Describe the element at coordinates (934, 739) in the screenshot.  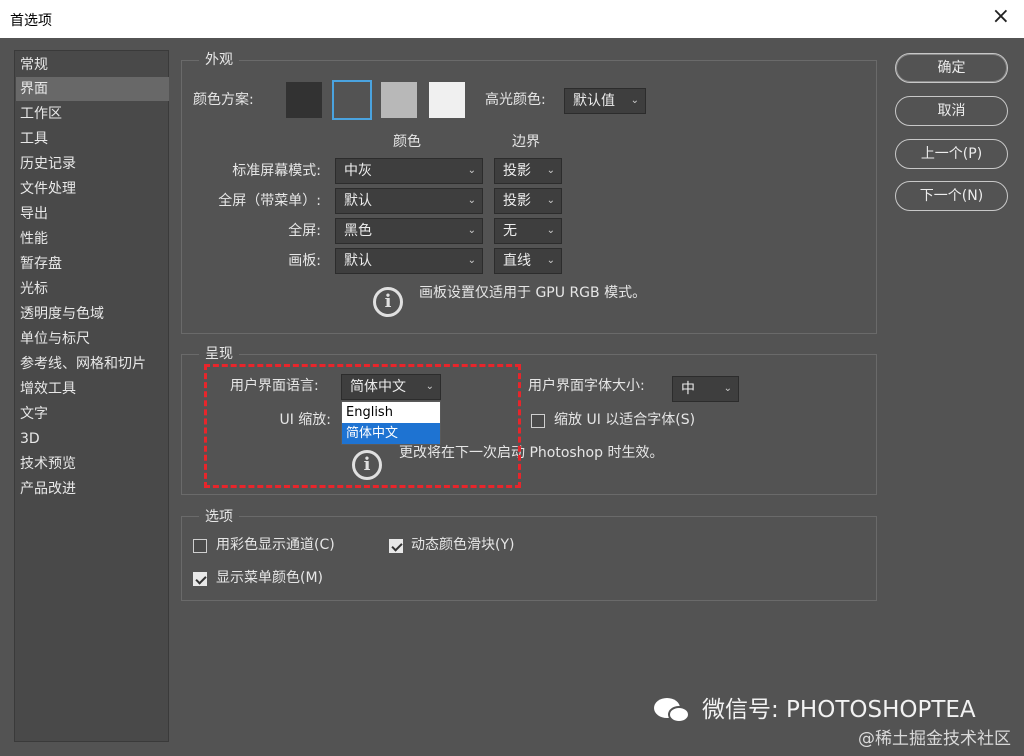
I see `credit-text: @稀土掘金技术社区` at that location.